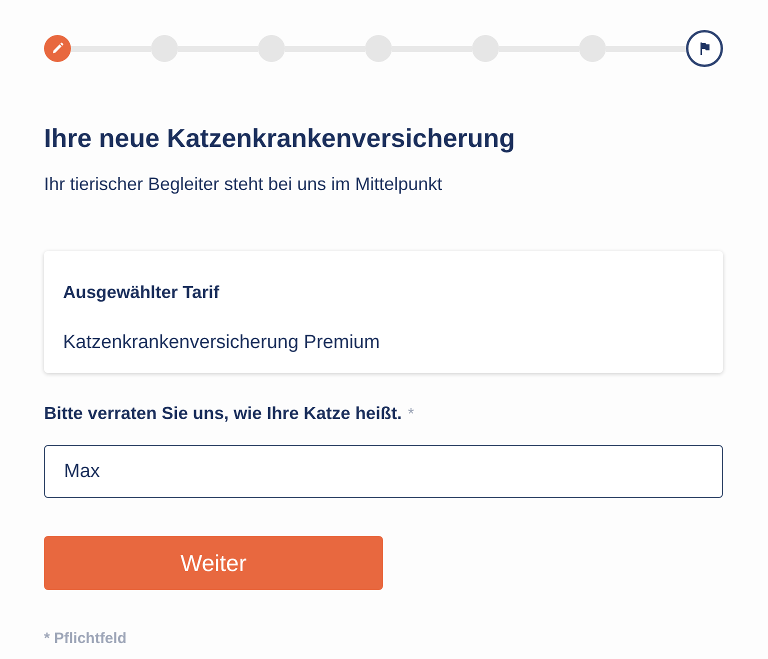 This screenshot has height=659, width=768. What do you see at coordinates (411, 415) in the screenshot?
I see `required-mark: *` at bounding box center [411, 415].